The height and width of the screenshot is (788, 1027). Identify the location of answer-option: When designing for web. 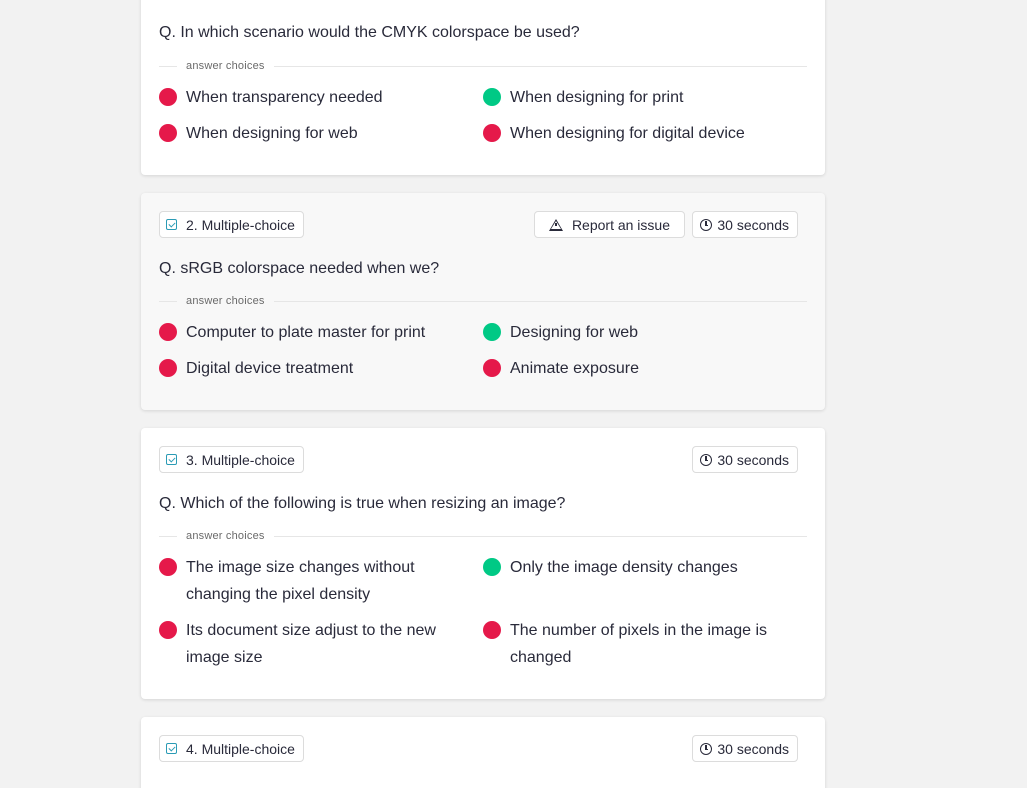
(320, 133).